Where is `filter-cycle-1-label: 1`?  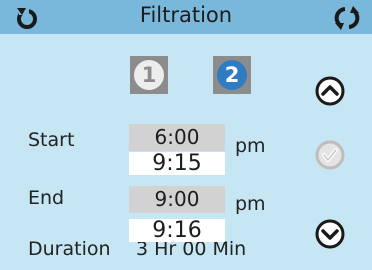
filter-cycle-1-label: 1 is located at coordinates (149, 75).